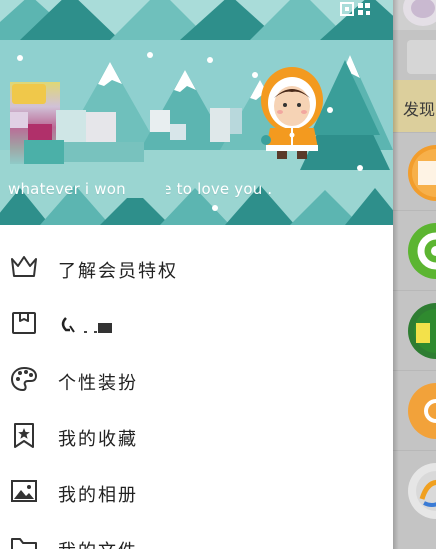 Image resolution: width=436 pixels, height=549 pixels. Describe the element at coordinates (118, 271) in the screenshot. I see `menu-item-label: 了解会员特权` at that location.